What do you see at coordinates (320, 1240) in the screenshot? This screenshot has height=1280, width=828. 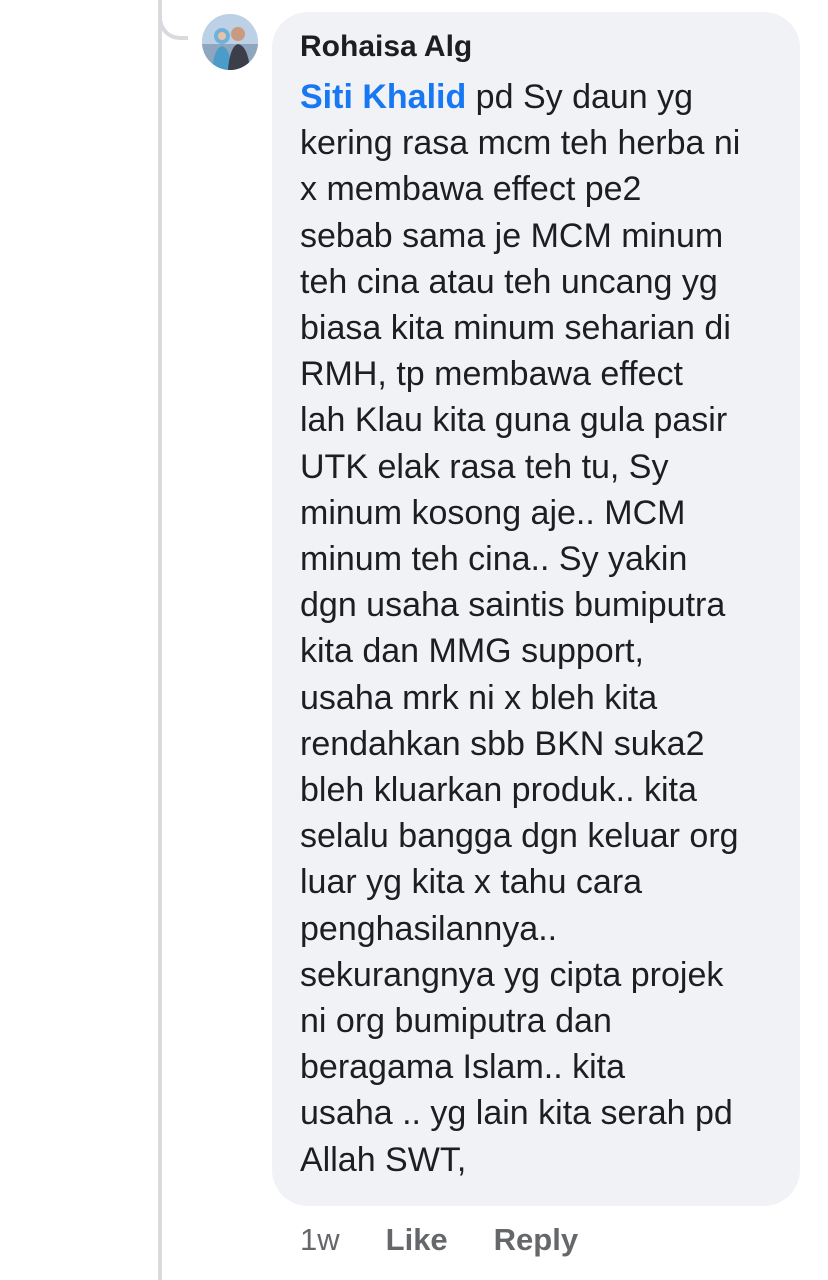 I see `comment-timestamp: 1w` at bounding box center [320, 1240].